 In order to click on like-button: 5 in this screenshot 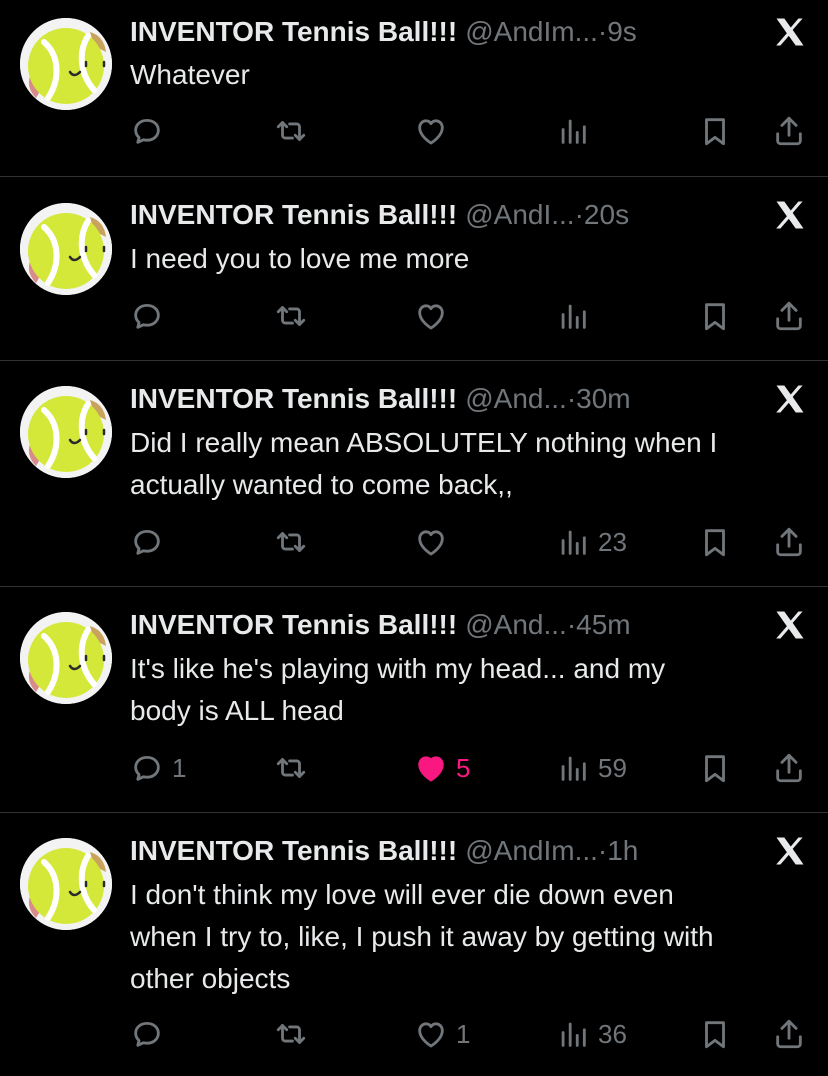, I will do `click(442, 768)`.